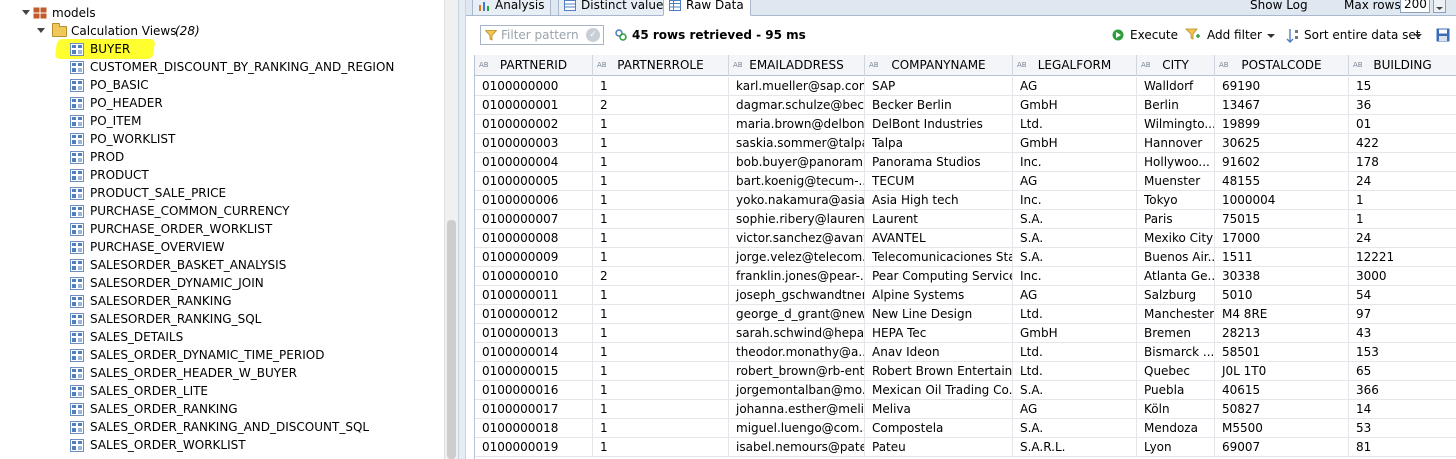 This screenshot has width=1456, height=459. What do you see at coordinates (1282, 447) in the screenshot?
I see `cell-postalcode: 69007` at bounding box center [1282, 447].